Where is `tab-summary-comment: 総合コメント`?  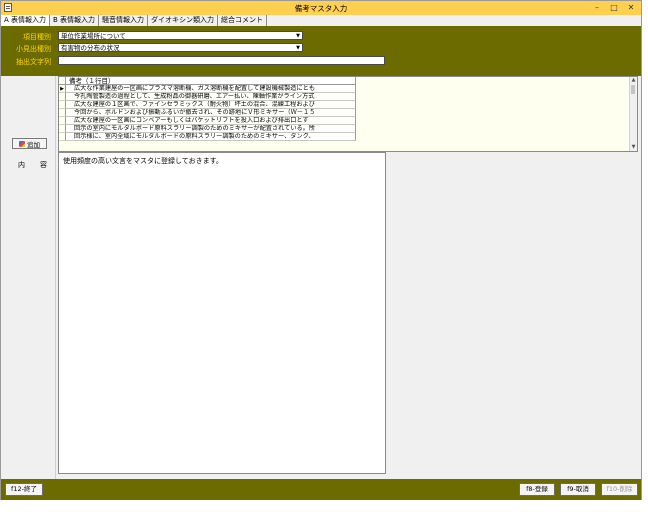
tab-summary-comment: 総合コメント is located at coordinates (243, 20).